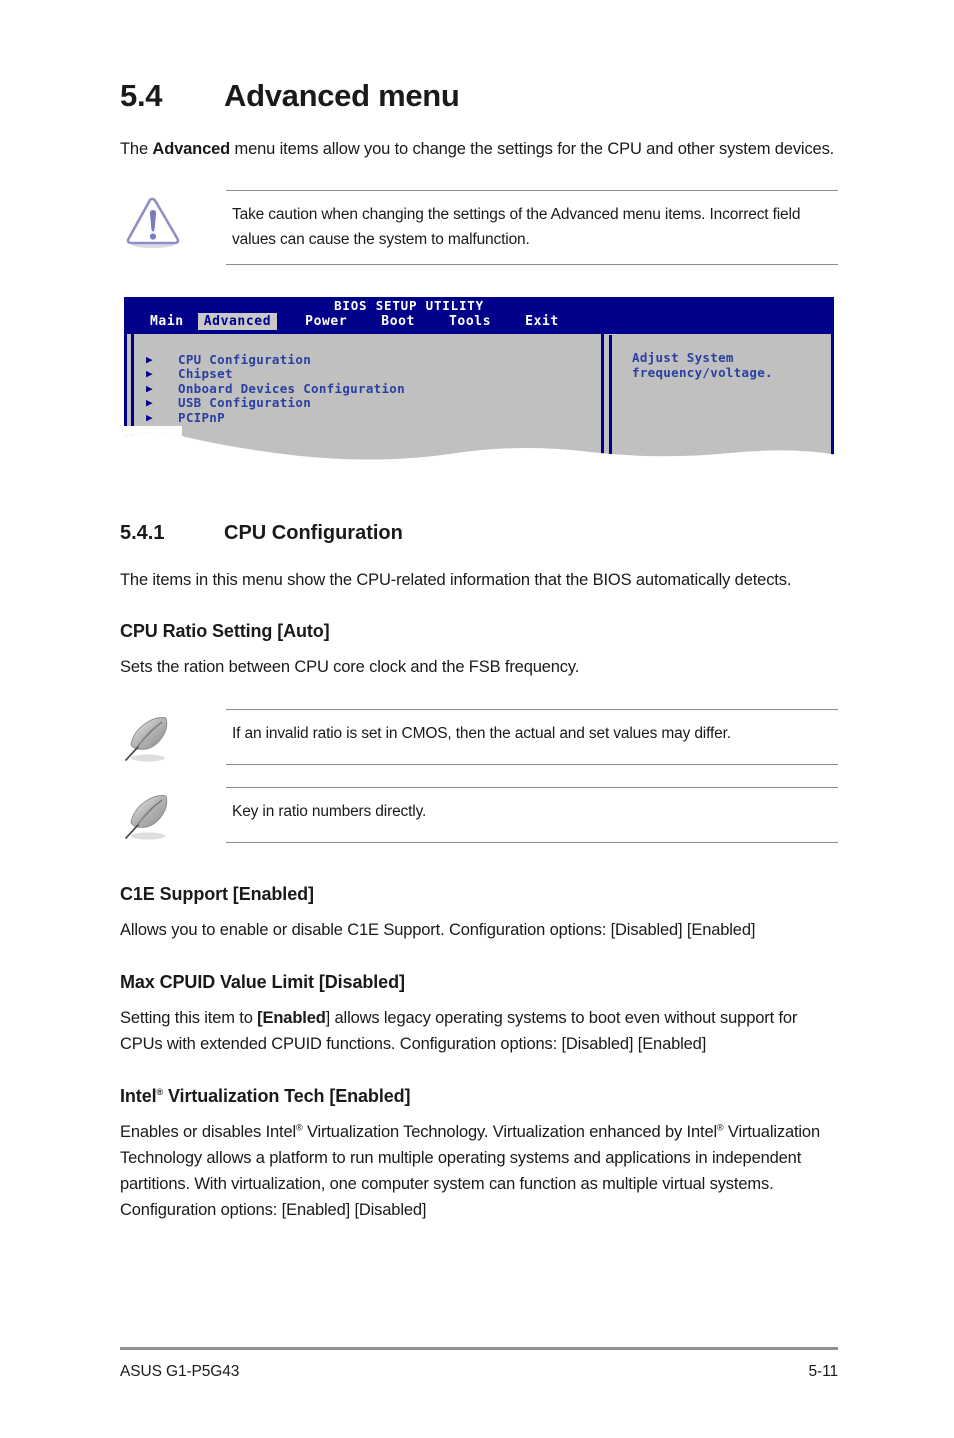 The width and height of the screenshot is (954, 1438). Describe the element at coordinates (173, 737) in the screenshot. I see `note-1-icon-cell` at that location.